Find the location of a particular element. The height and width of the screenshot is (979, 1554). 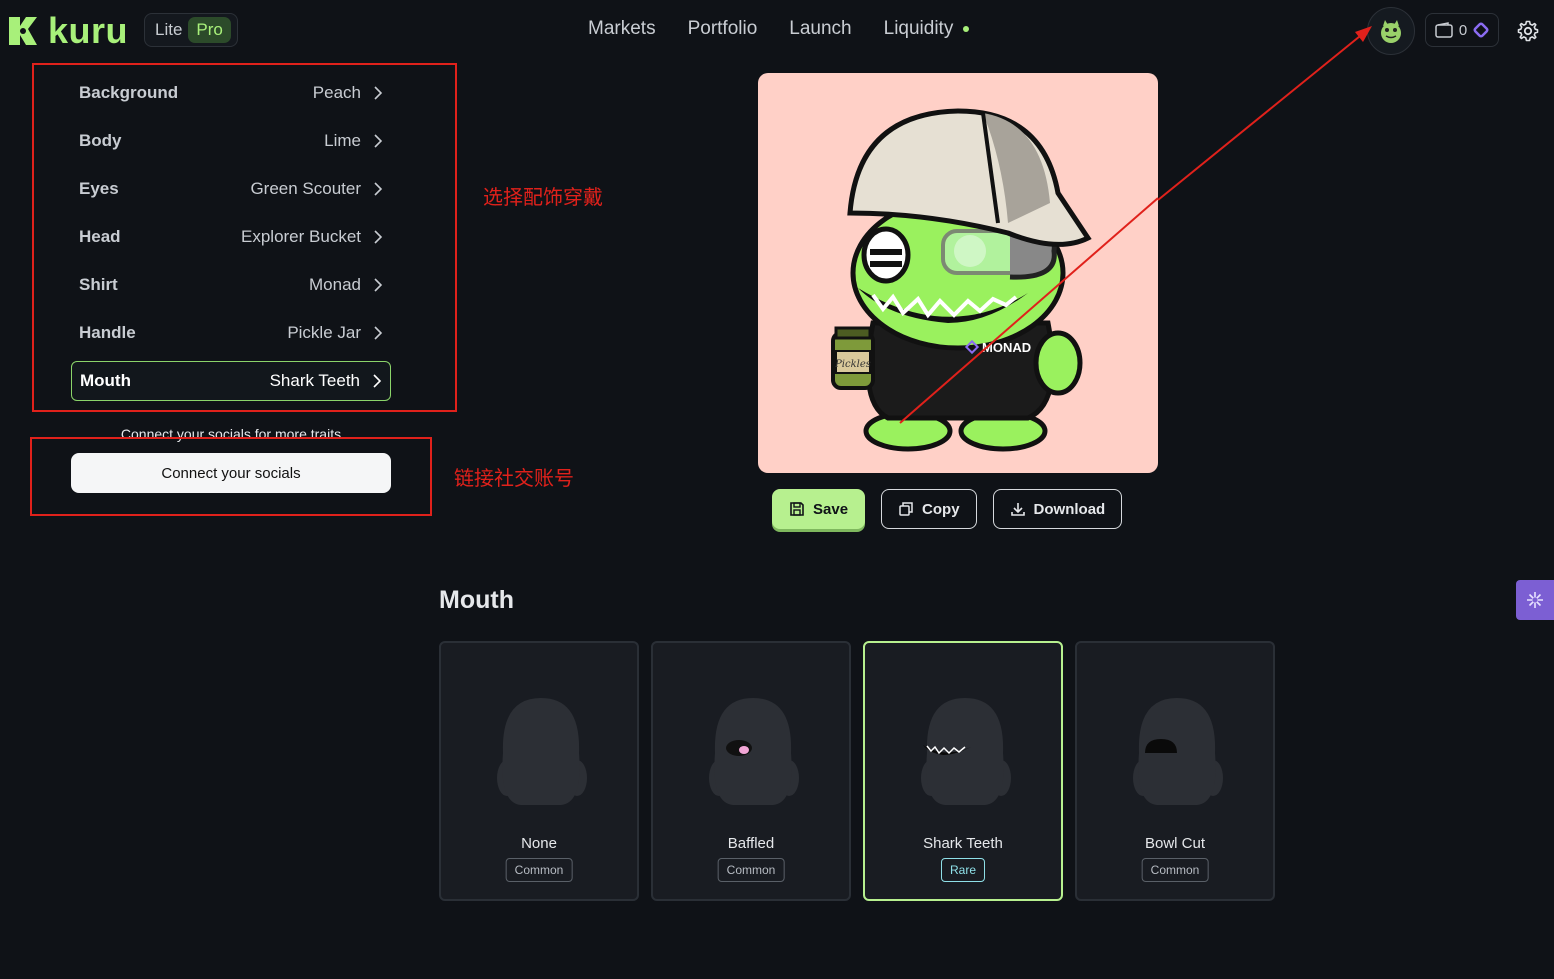

download-button: Download is located at coordinates (1057, 509).